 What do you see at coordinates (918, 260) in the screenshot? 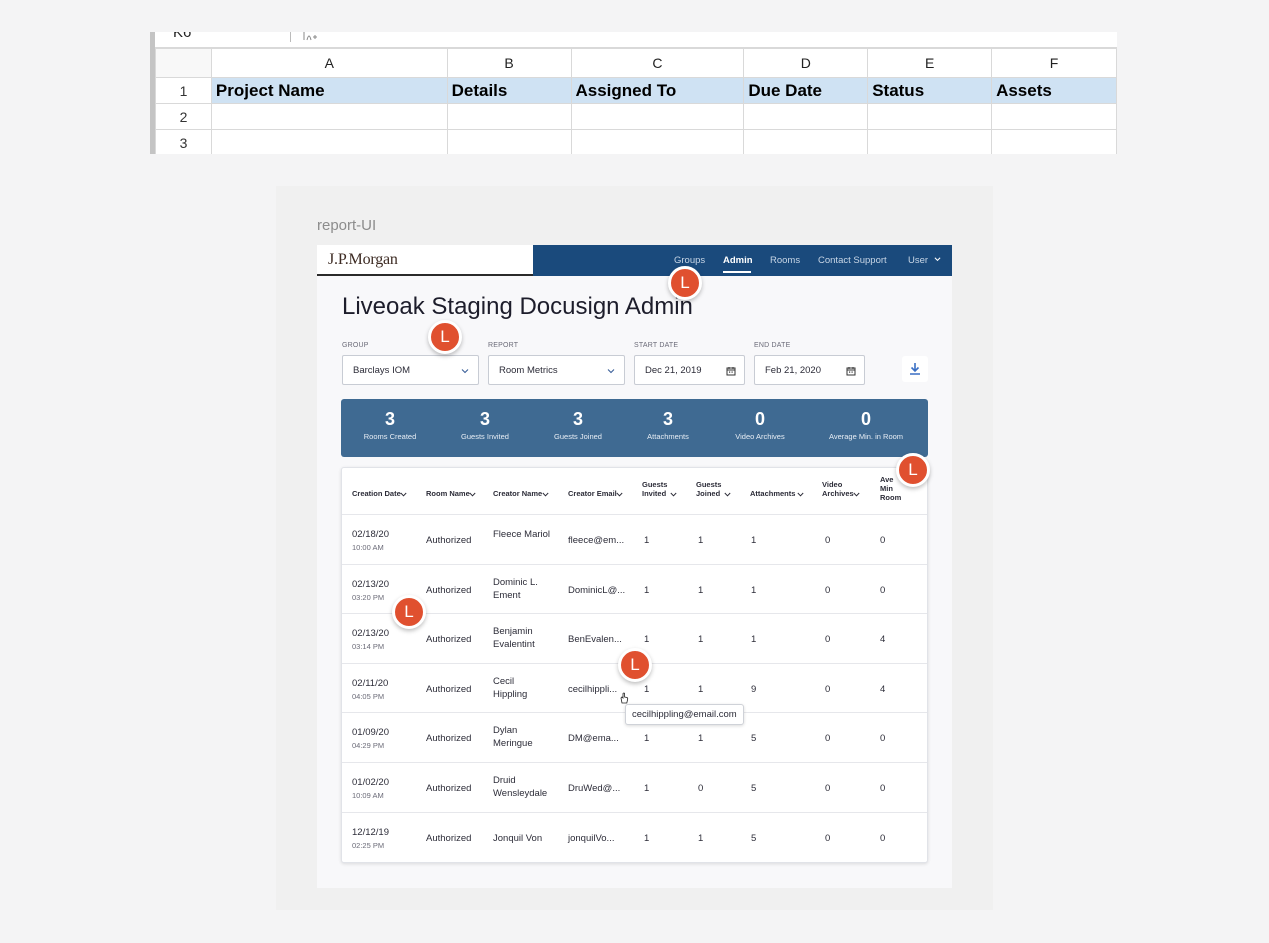
I see `nav-item-user: User` at bounding box center [918, 260].